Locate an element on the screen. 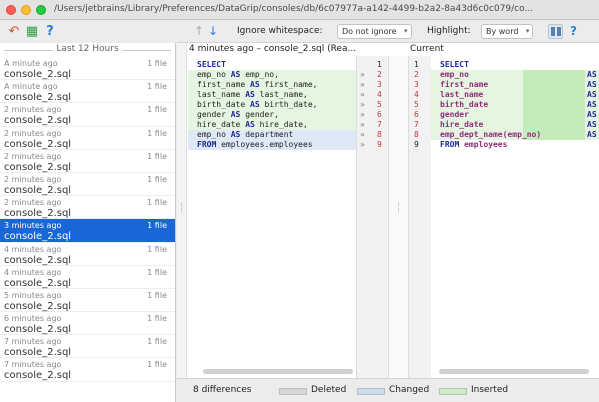  code-line: SELECT is located at coordinates (515, 65).